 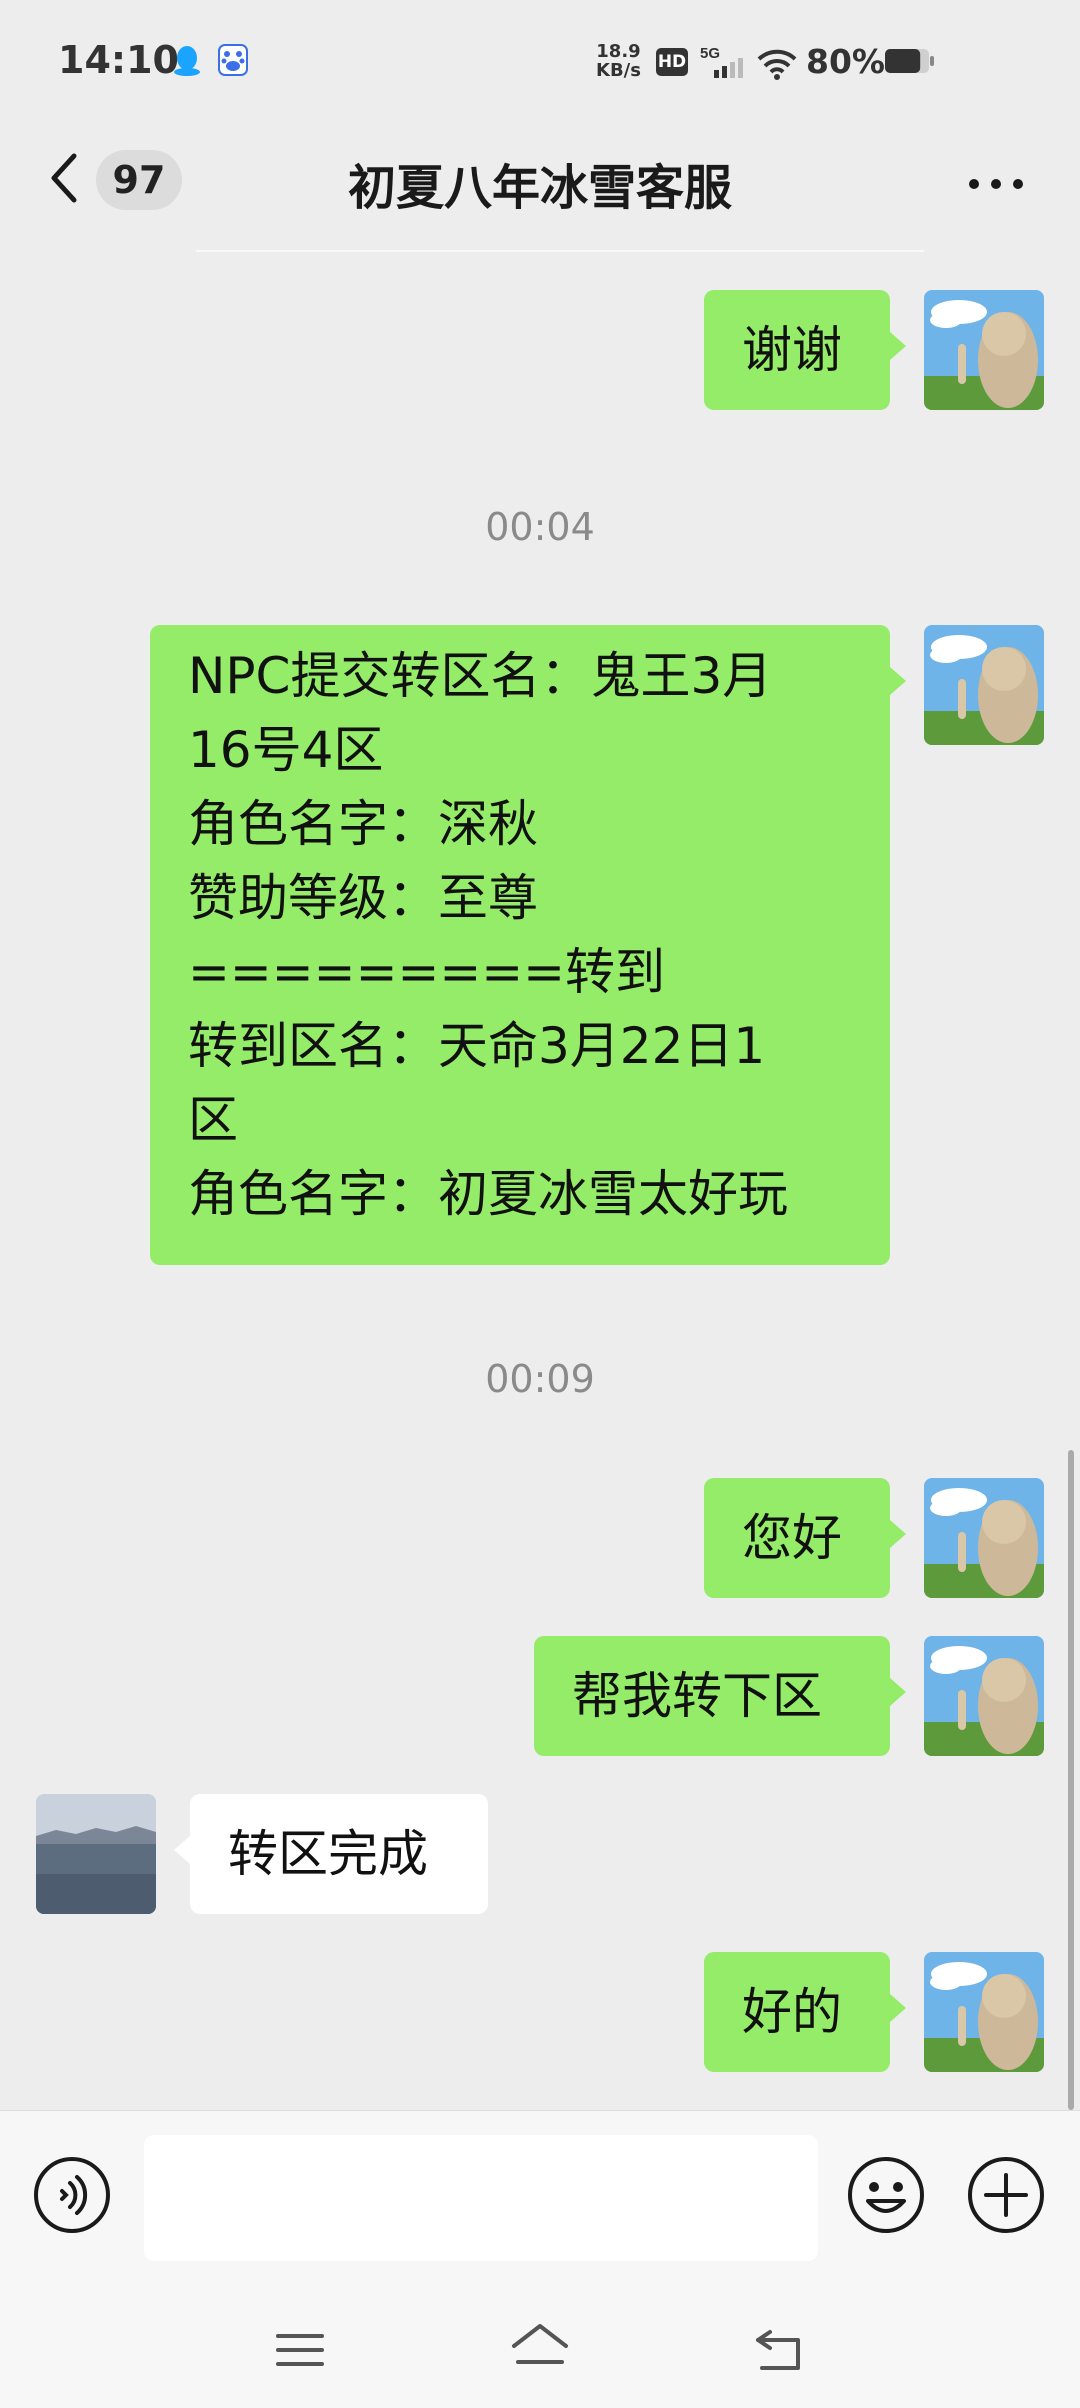 I want to click on emoji-icon, so click(x=886, y=2195).